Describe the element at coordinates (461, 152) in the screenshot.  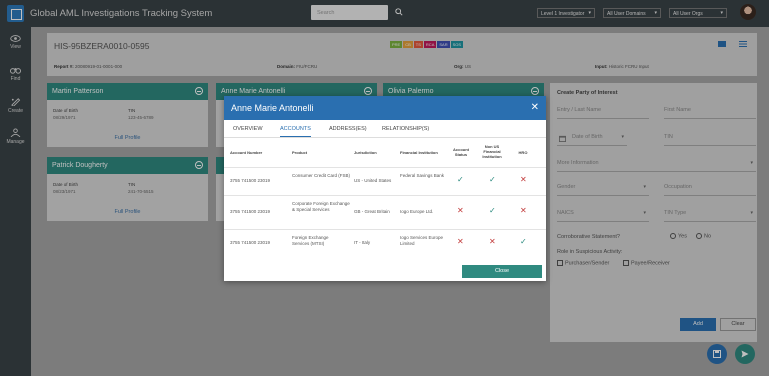
I see `column-header: Account Status` at that location.